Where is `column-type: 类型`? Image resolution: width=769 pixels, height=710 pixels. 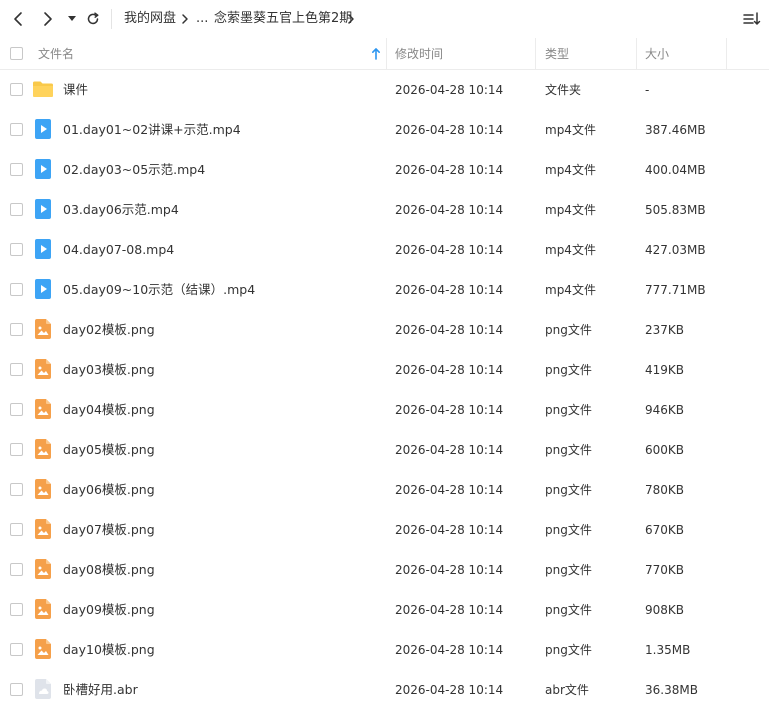 column-type: 类型 is located at coordinates (557, 54).